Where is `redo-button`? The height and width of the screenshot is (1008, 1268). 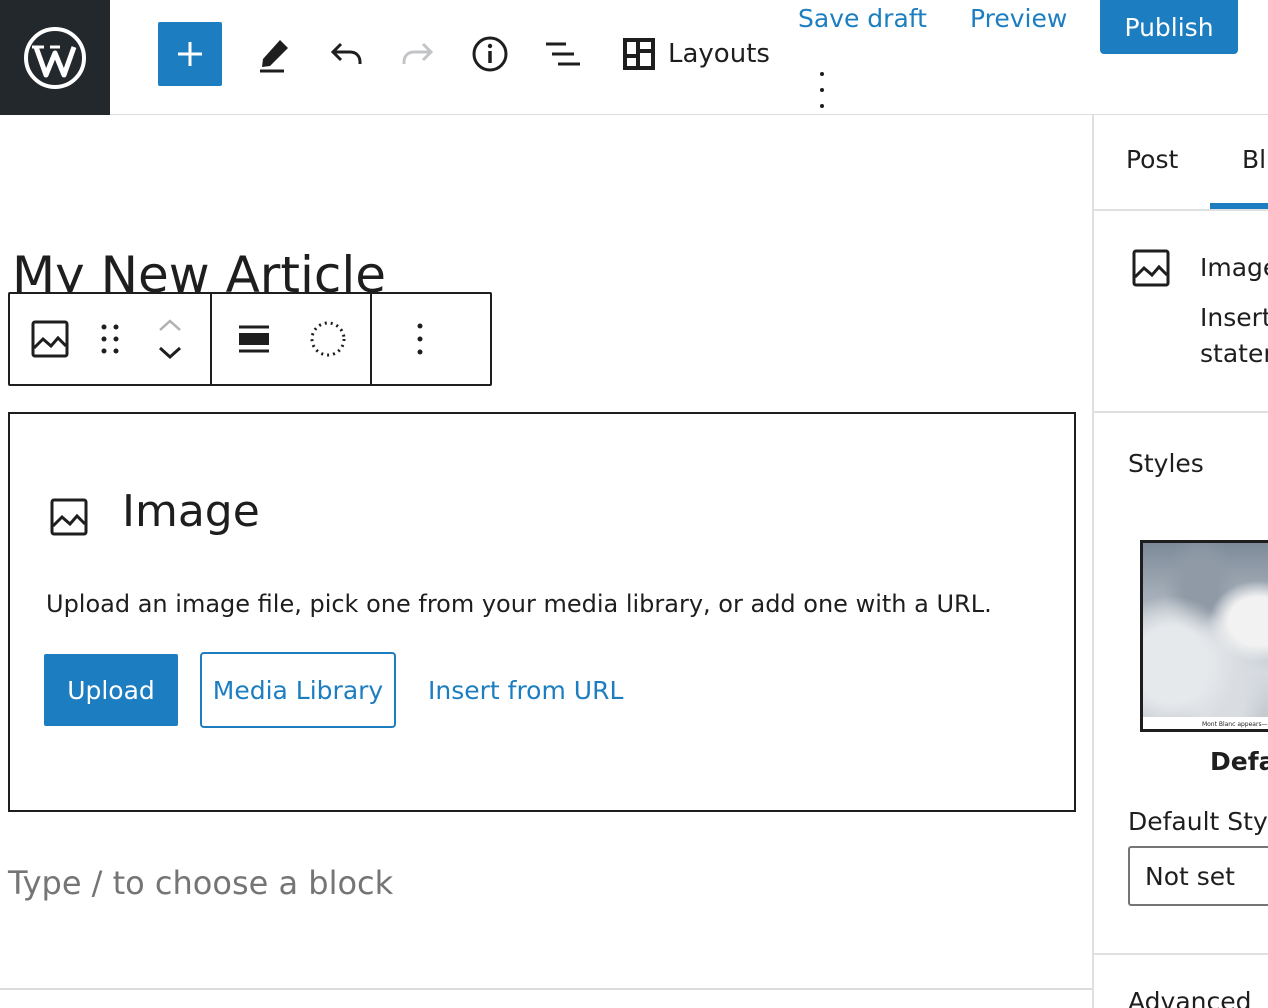 redo-button is located at coordinates (418, 54).